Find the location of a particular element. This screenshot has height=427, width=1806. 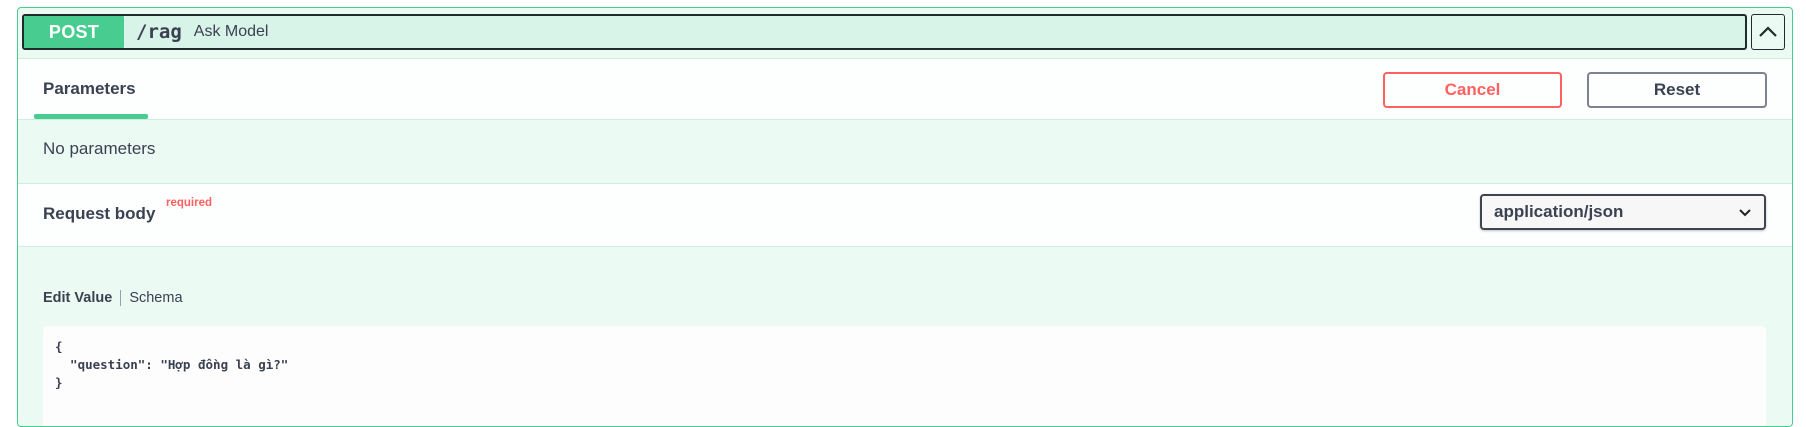

required-badge: required is located at coordinates (189, 203).